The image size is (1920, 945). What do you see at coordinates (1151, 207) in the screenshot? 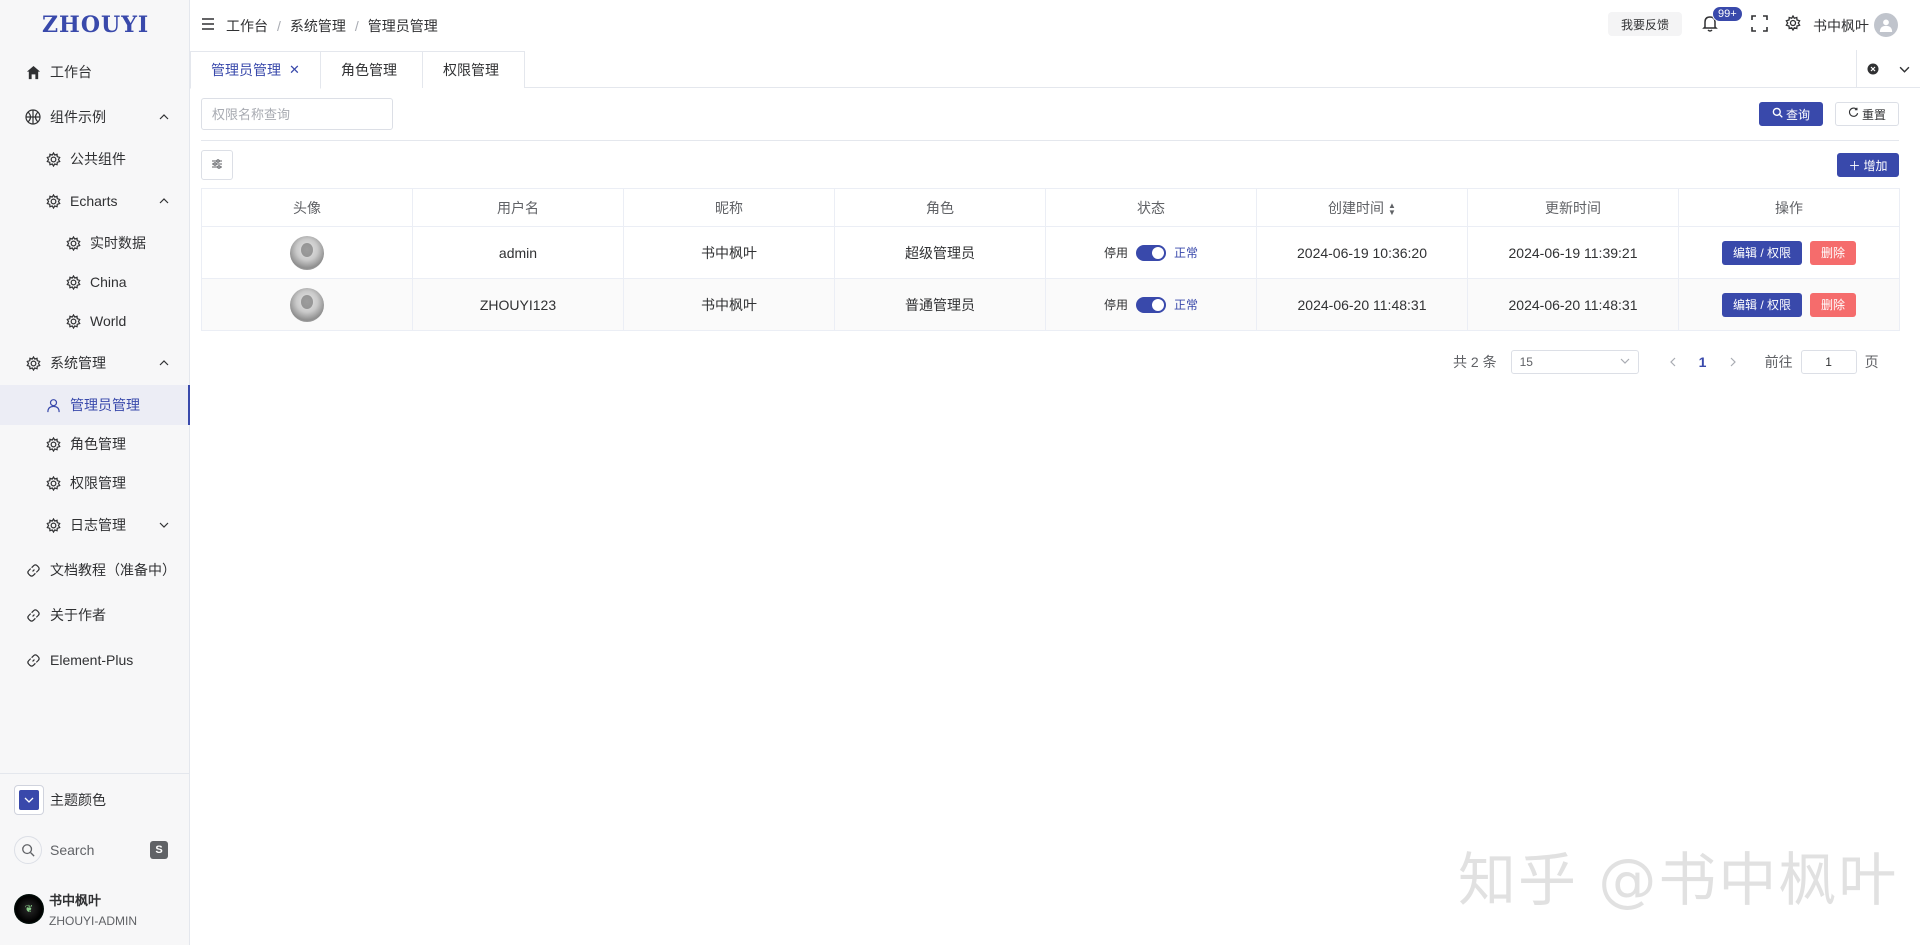
I see `column-header: 状态` at bounding box center [1151, 207].